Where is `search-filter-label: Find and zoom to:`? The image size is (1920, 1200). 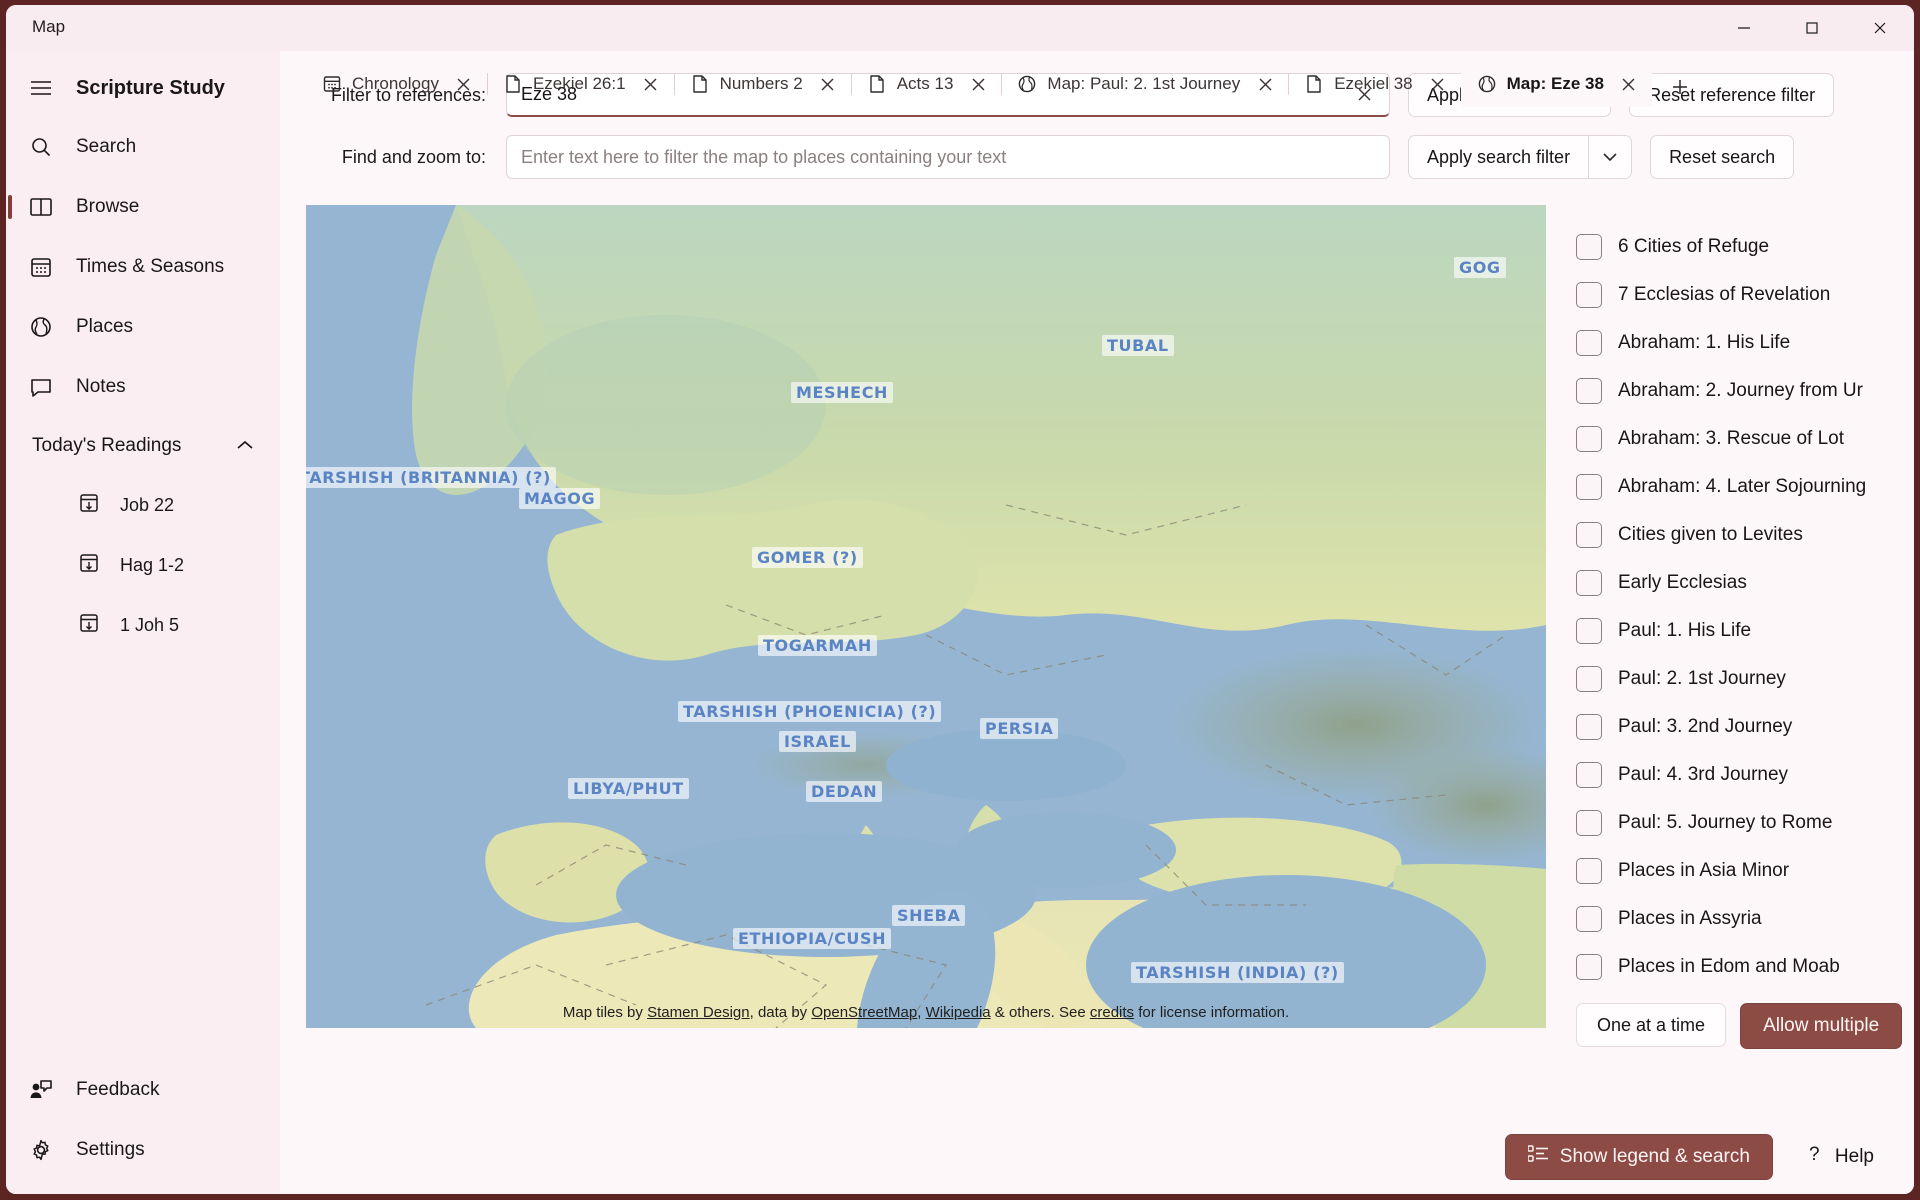
search-filter-label: Find and zoom to: is located at coordinates (413, 156).